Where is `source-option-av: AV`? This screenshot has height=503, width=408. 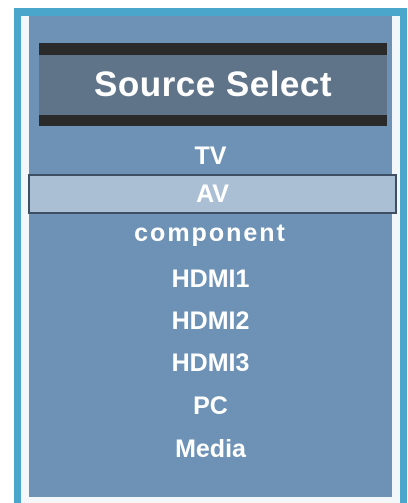 source-option-av: AV is located at coordinates (212, 194).